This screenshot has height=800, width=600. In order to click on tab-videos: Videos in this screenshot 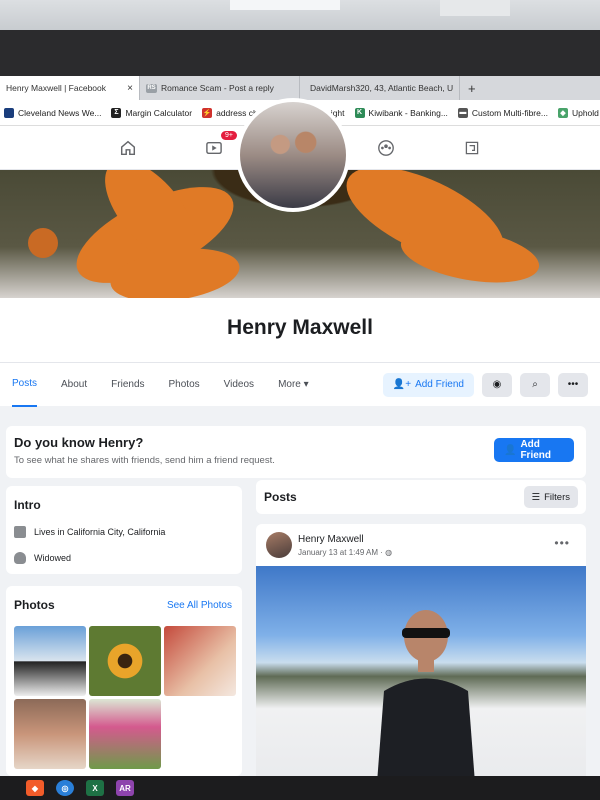, I will do `click(239, 385)`.